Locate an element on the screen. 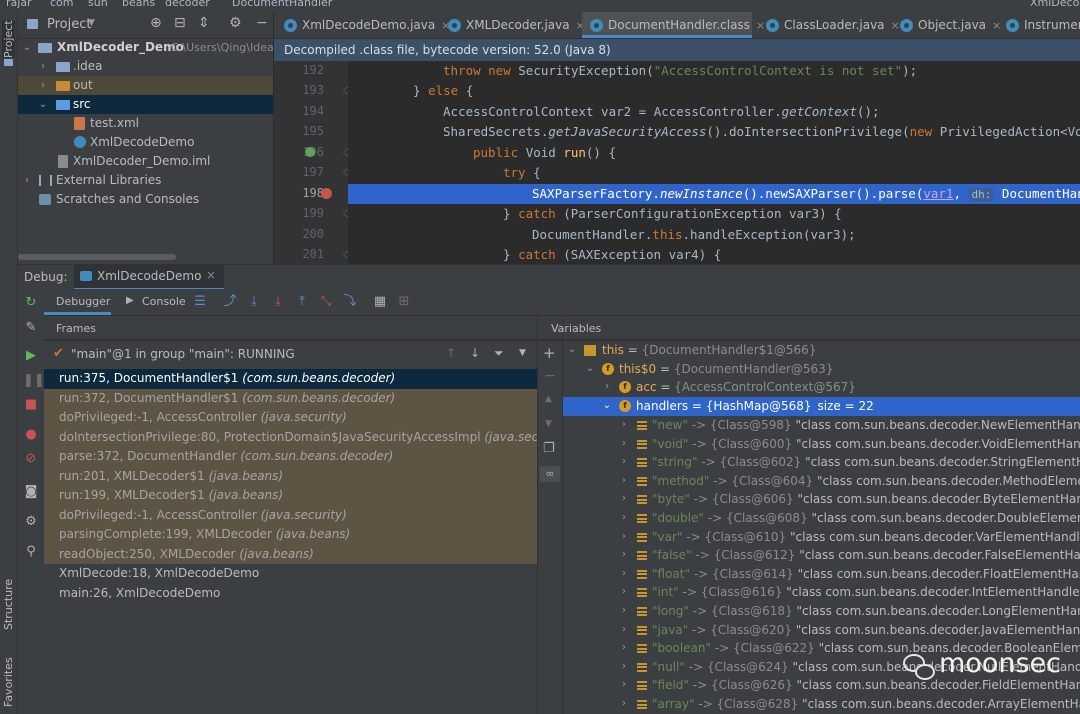 The width and height of the screenshot is (1080, 714). arrow-up-icon: ↑ is located at coordinates (451, 353).